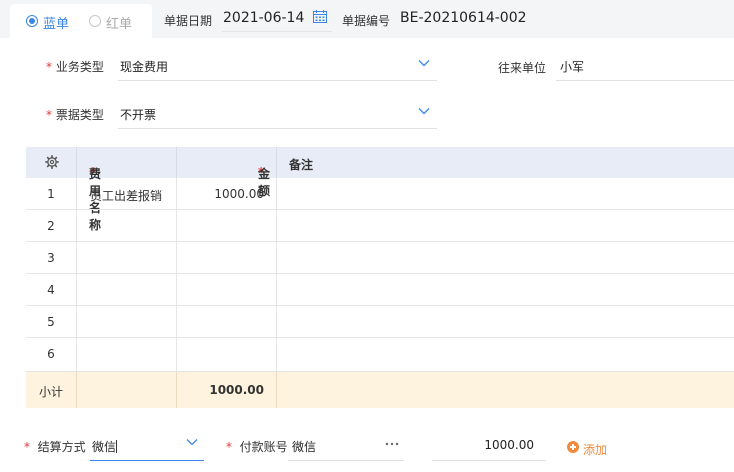 The image size is (734, 472). Describe the element at coordinates (50, 392) in the screenshot. I see `subtotal-label: 小计` at that location.